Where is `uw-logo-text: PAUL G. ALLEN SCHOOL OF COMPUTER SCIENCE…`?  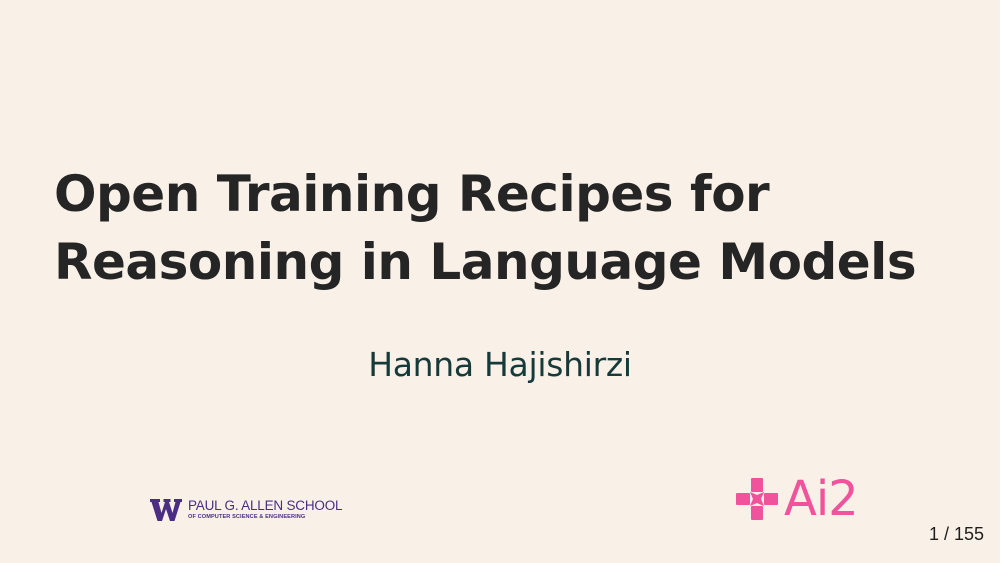 uw-logo-text: PAUL G. ALLEN SCHOOL OF COMPUTER SCIENCE… is located at coordinates (265, 509).